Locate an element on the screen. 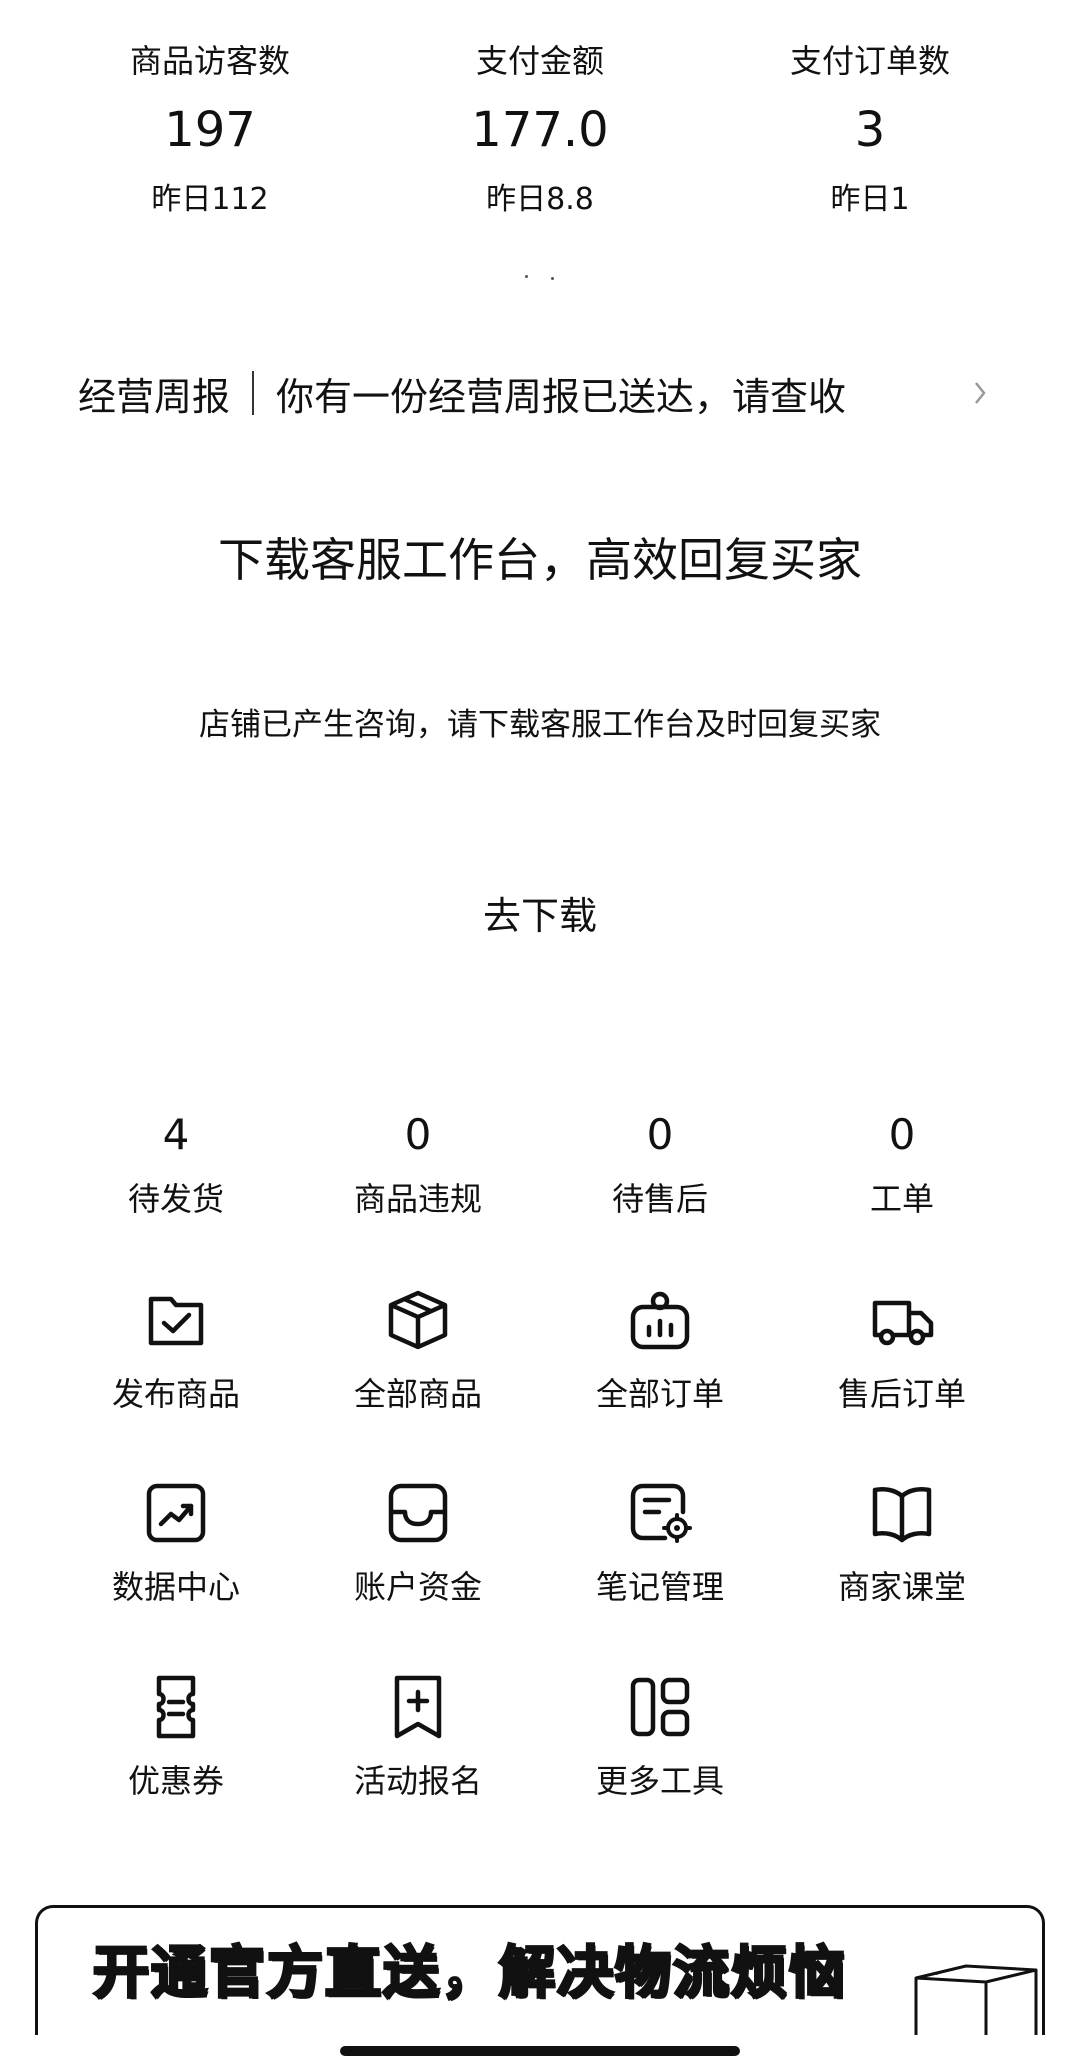 The height and width of the screenshot is (2070, 1080). page-indicator-dots is located at coordinates (540, 278).